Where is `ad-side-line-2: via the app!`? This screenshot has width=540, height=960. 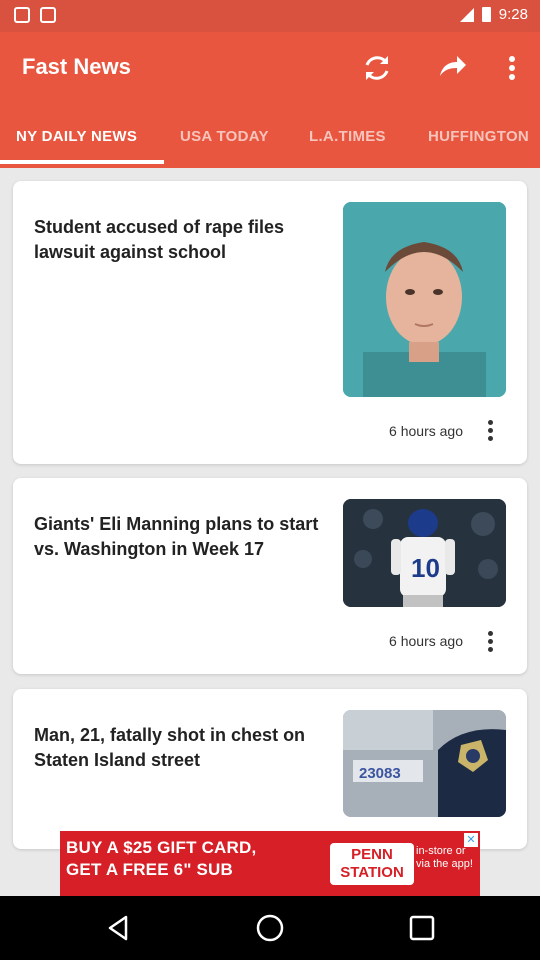 ad-side-line-2: via the app! is located at coordinates (444, 864).